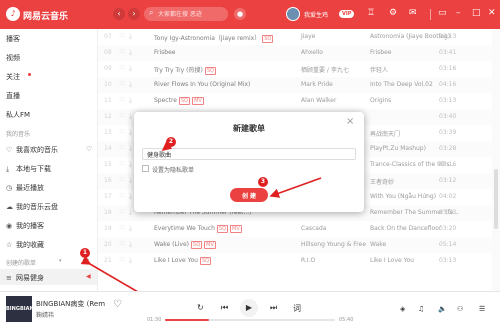 This screenshot has height=327, width=500. I want to click on sidebar-item-liked: ♡ 我喜欢的音乐, so click(32, 150).